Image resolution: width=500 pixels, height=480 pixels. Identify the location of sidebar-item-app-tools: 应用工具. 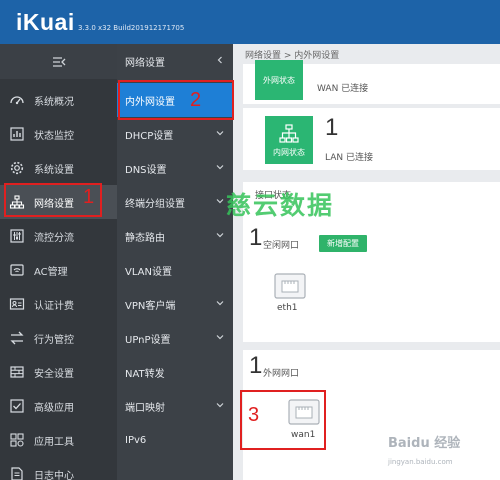
(58, 440).